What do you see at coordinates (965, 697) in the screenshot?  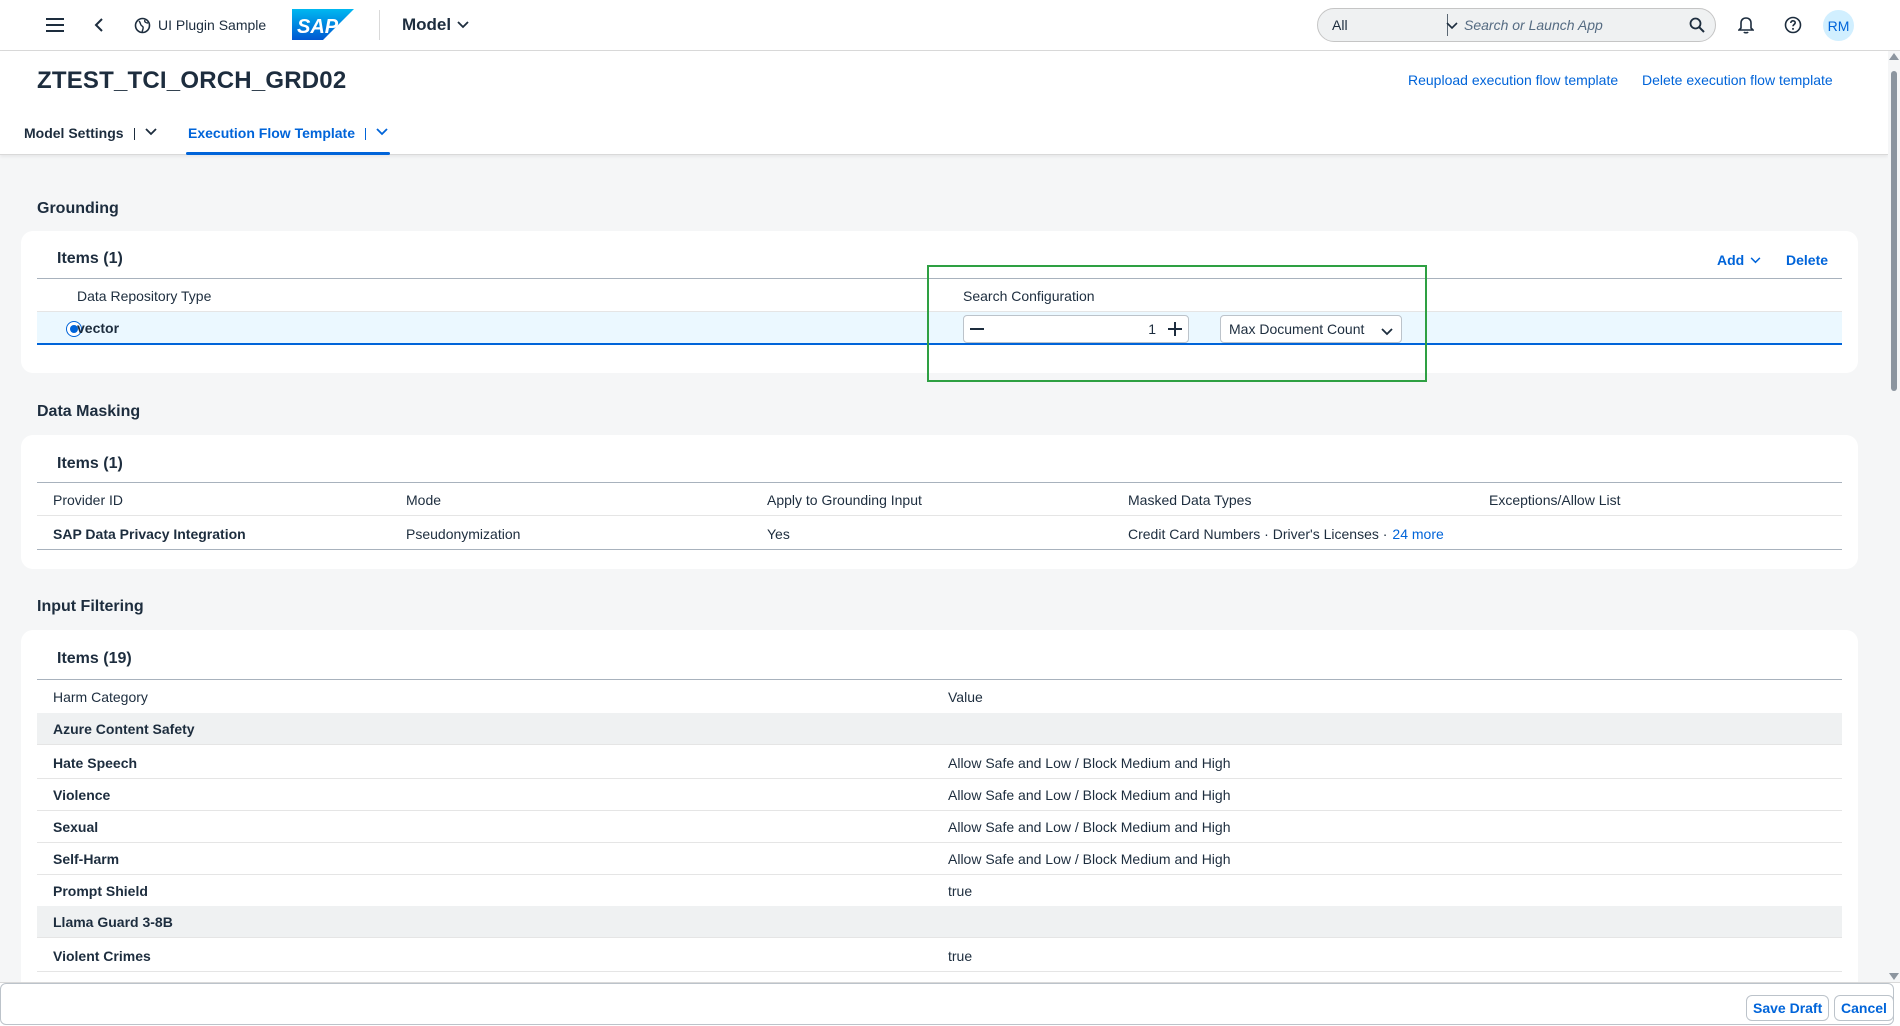 I see `column-header-value: Value` at bounding box center [965, 697].